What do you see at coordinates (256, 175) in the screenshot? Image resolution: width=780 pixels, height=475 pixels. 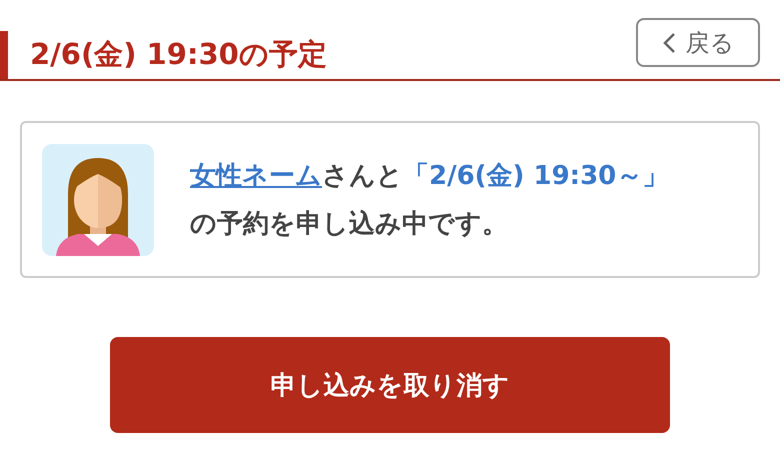 I see `name-link: 女性ネーム` at bounding box center [256, 175].